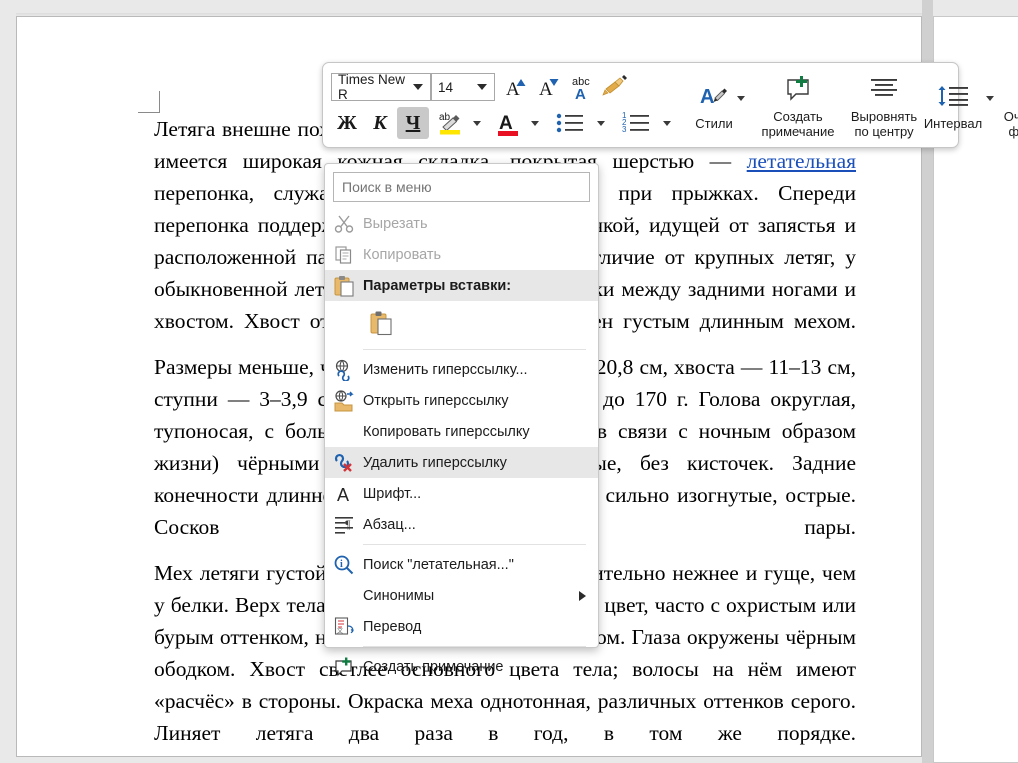 Image resolution: width=1018 pixels, height=763 pixels. I want to click on menu-item-paste-options: Параметры вставки:, so click(461, 285).